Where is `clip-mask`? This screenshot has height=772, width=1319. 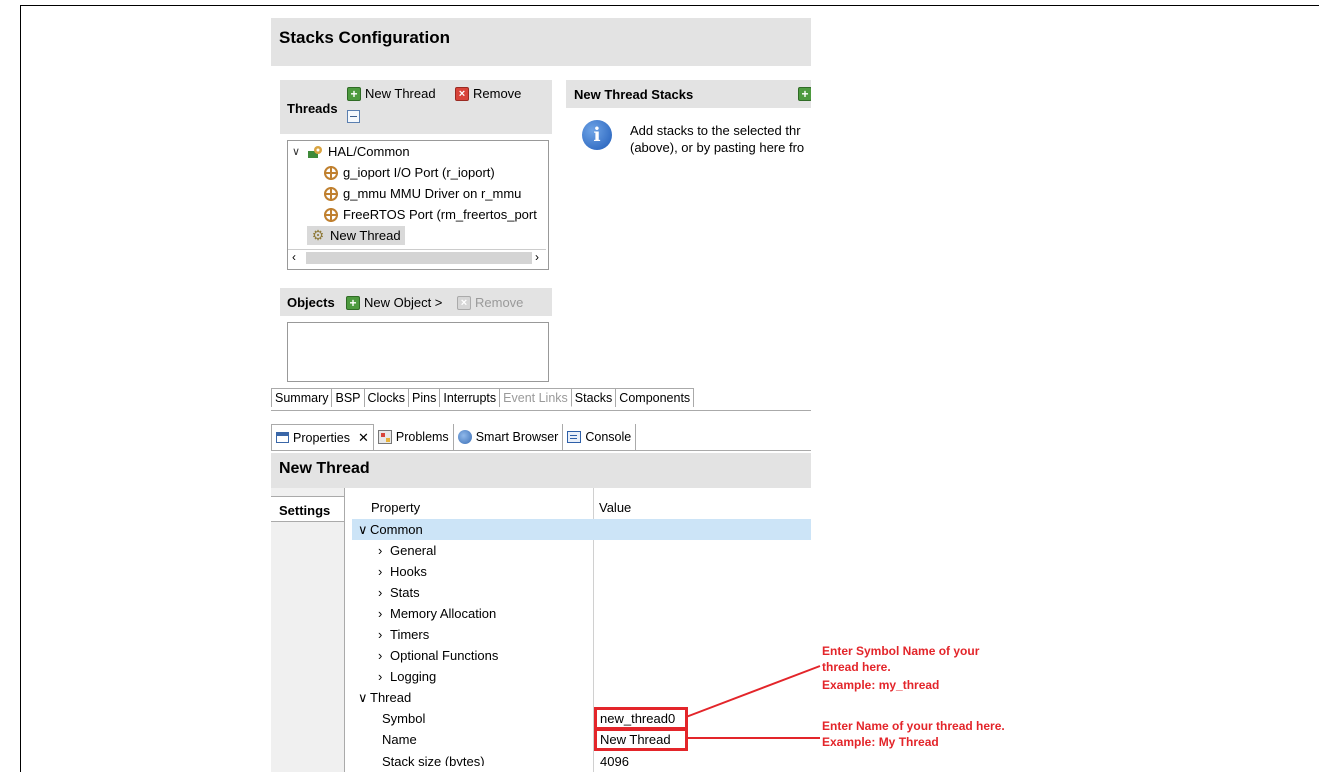
clip-mask is located at coordinates (1065, 115).